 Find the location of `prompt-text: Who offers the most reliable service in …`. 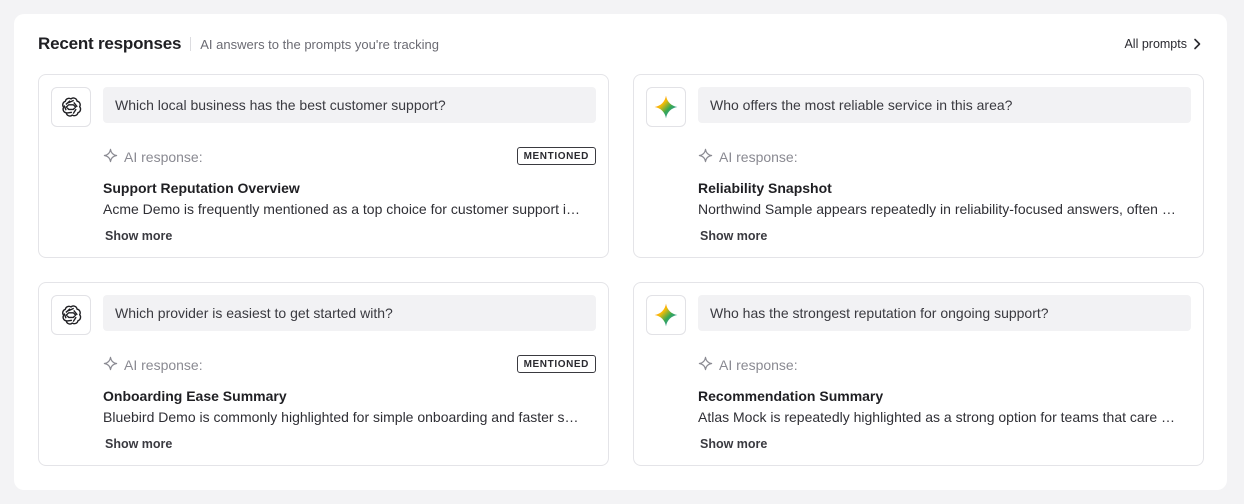

prompt-text: Who offers the most reliable service in … is located at coordinates (944, 105).